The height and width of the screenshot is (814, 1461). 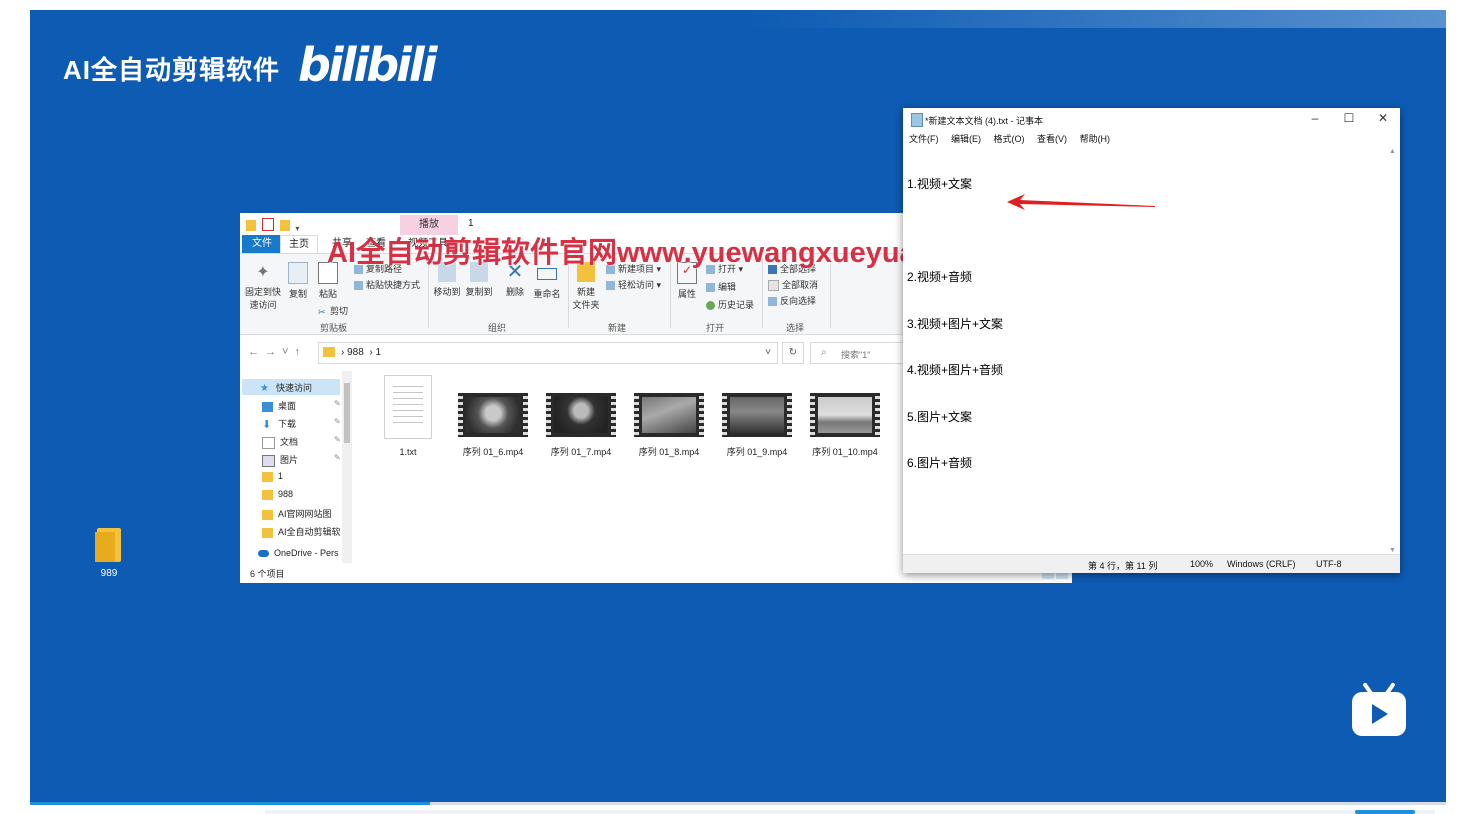 What do you see at coordinates (347, 467) in the screenshot?
I see `nav-scrollbar` at bounding box center [347, 467].